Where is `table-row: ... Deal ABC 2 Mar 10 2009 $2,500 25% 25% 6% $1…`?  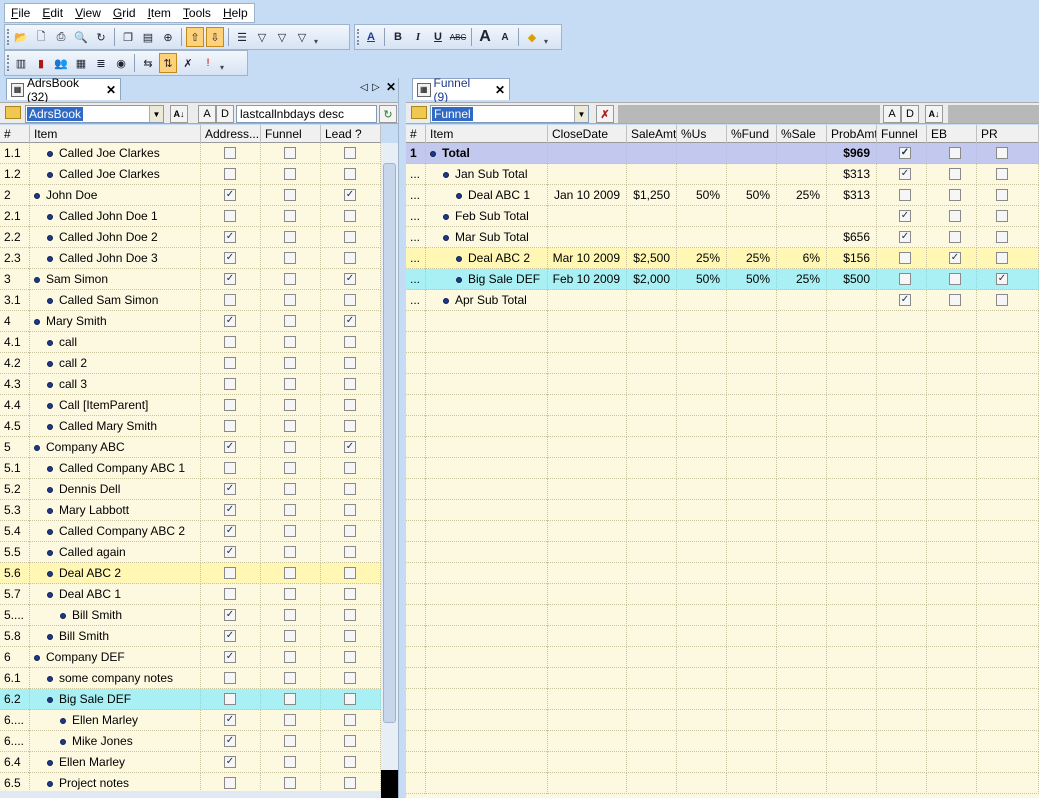 table-row: ... Deal ABC 2 Mar 10 2009 $2,500 25% 25% 6% $1… is located at coordinates (722, 258).